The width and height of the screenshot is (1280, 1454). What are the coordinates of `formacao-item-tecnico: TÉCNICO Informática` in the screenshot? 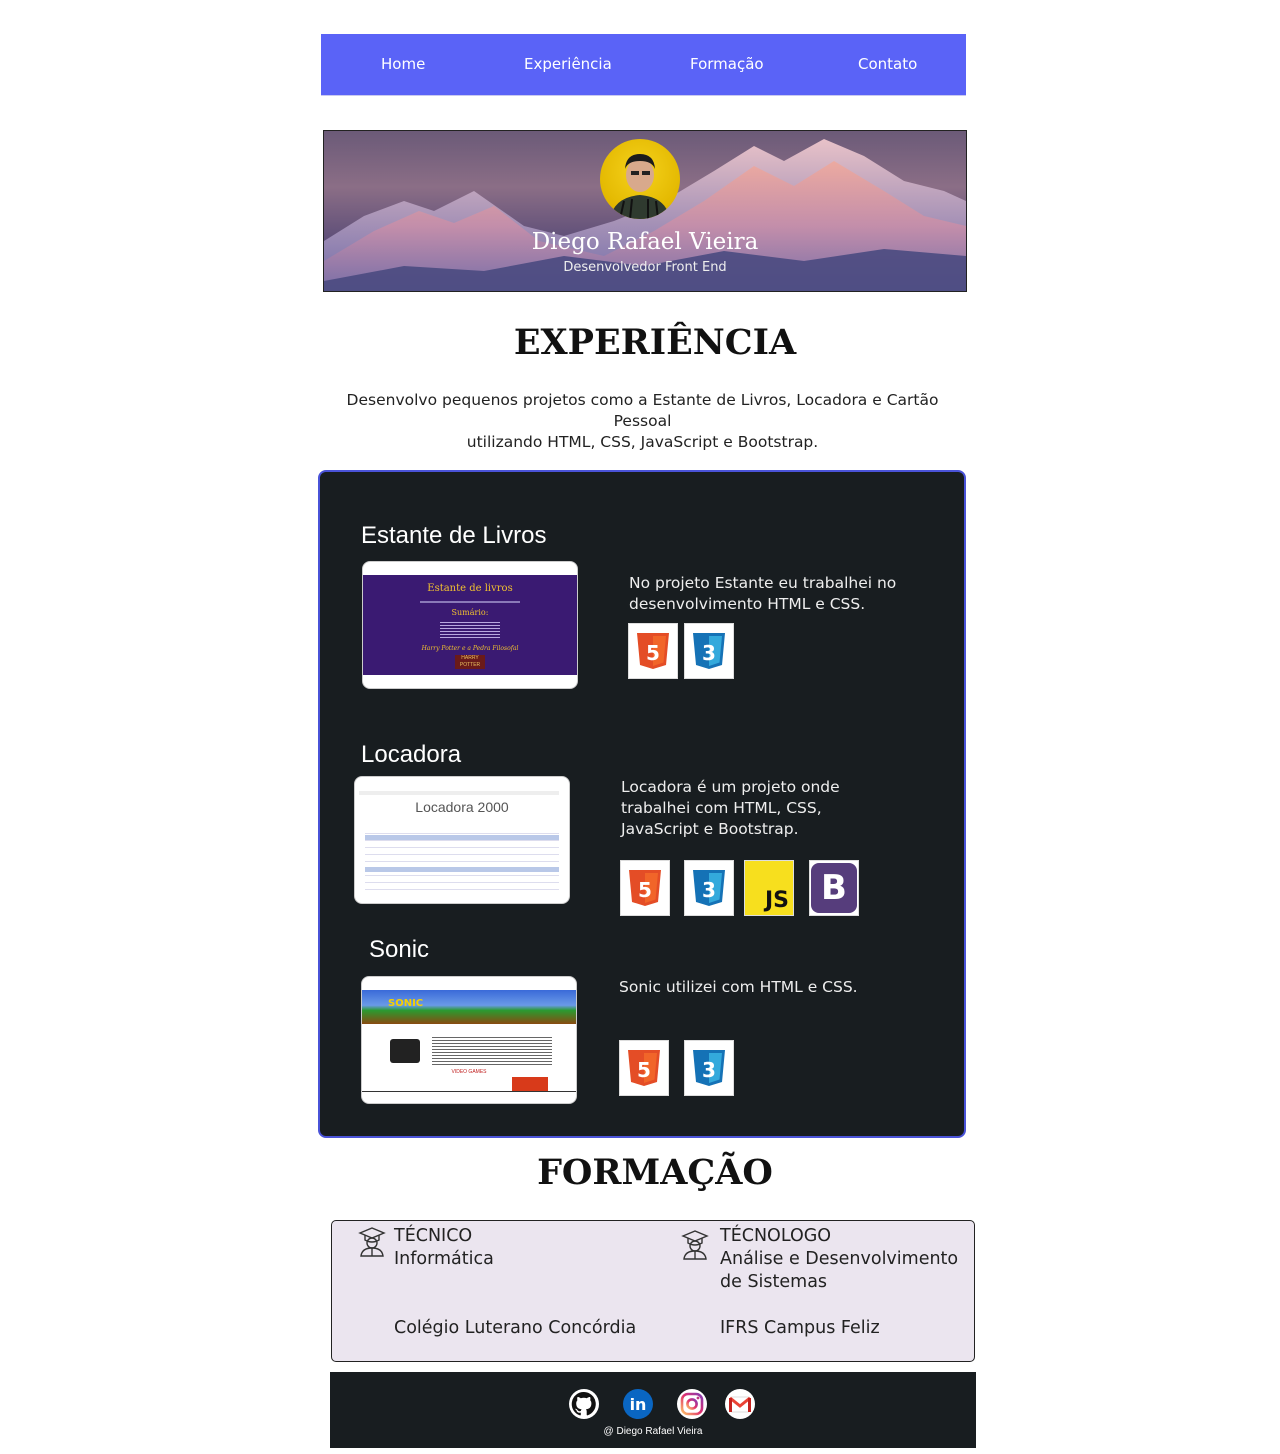 It's located at (444, 1248).